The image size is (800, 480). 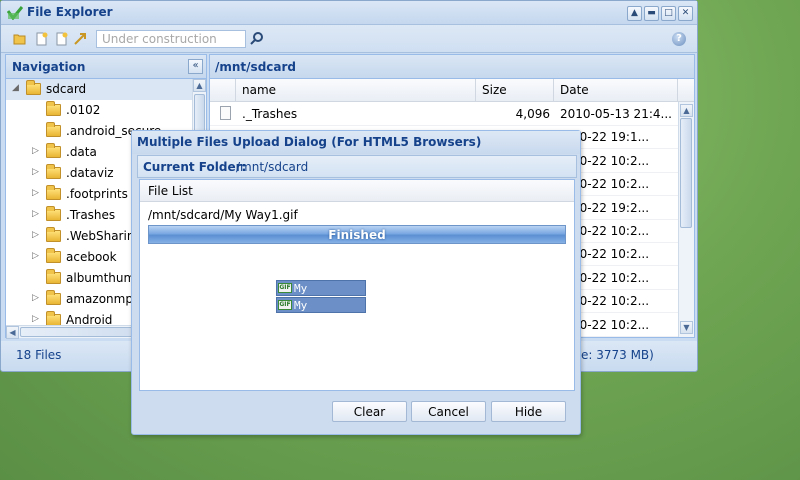 I want to click on window-title: File Explorer, so click(x=70, y=12).